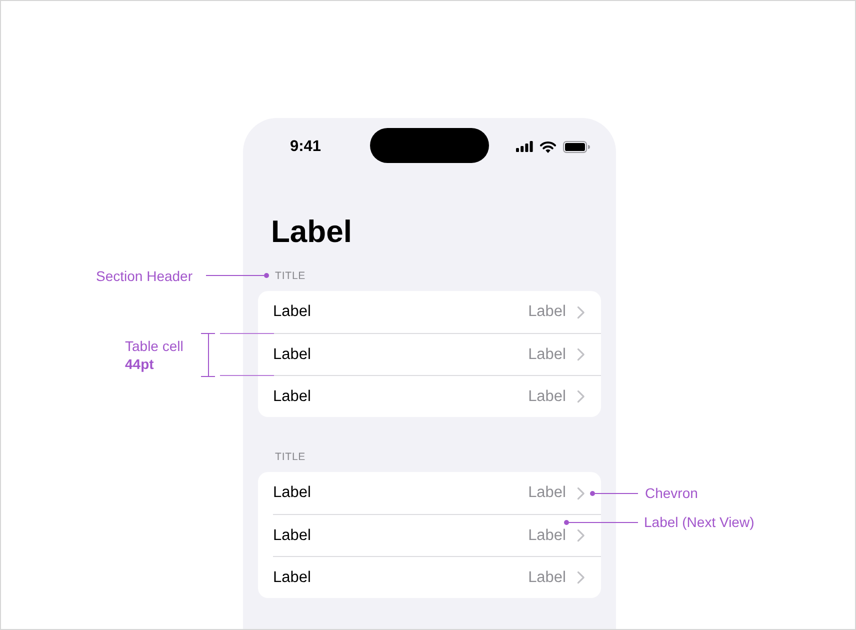 The height and width of the screenshot is (630, 856). What do you see at coordinates (139, 364) in the screenshot?
I see `annotation-value: 44pt` at bounding box center [139, 364].